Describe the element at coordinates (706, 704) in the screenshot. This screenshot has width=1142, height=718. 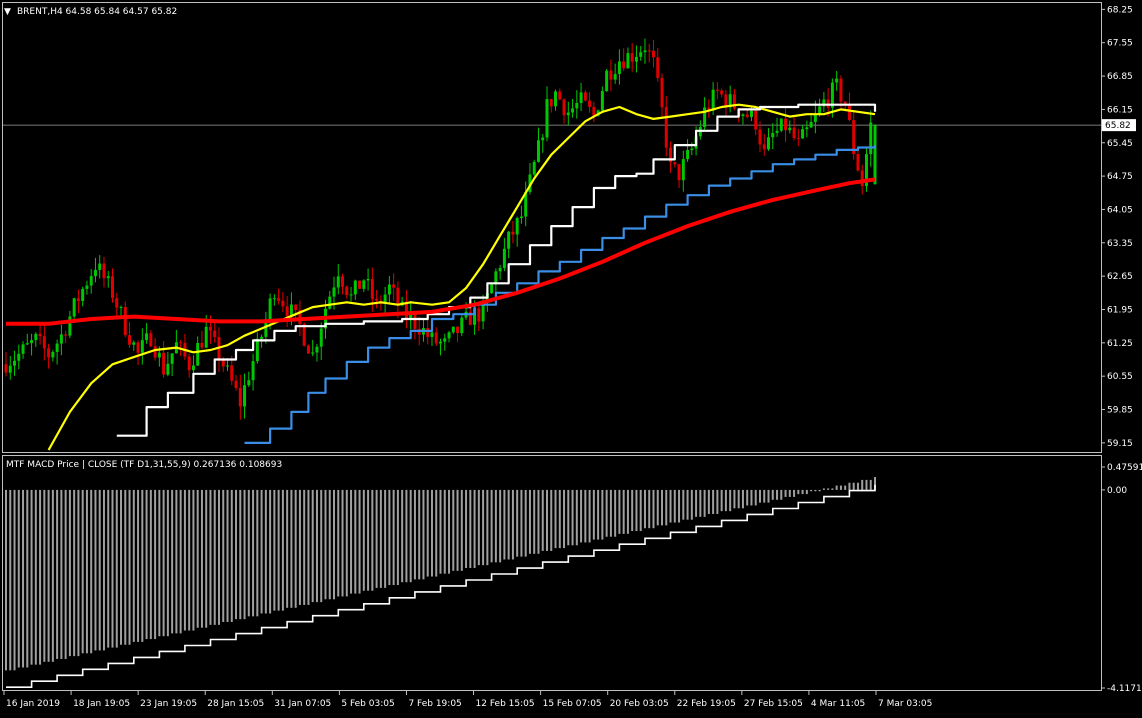
I see `time-axis-tick-label: 22 Feb 19:05` at that location.